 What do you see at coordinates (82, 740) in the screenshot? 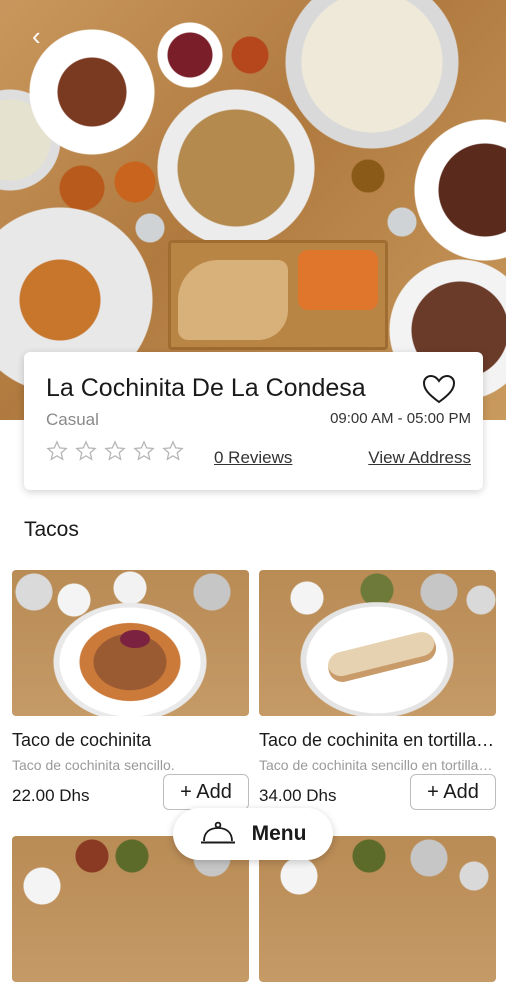
I see `dish-name: Taco de cochinita` at bounding box center [82, 740].